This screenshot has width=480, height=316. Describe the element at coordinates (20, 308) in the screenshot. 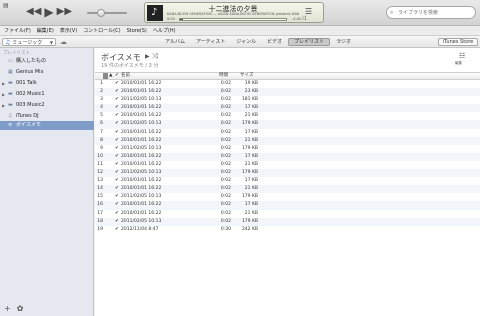

I see `settings-gear-icon: ✿` at that location.